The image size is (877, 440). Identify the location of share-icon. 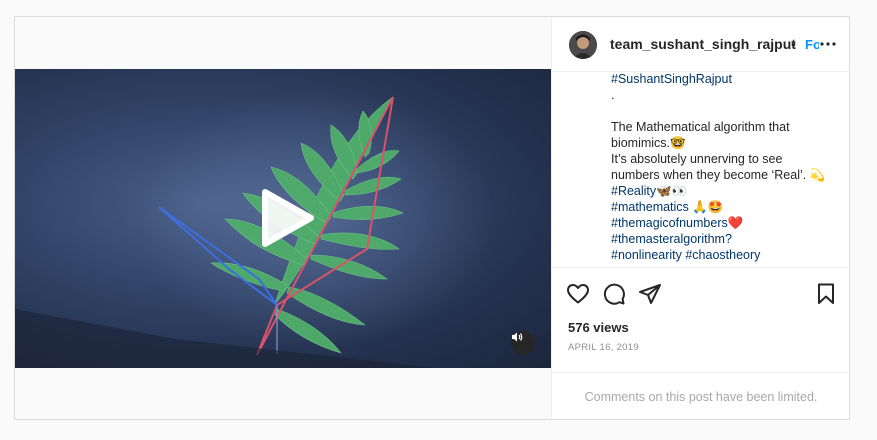
(650, 294).